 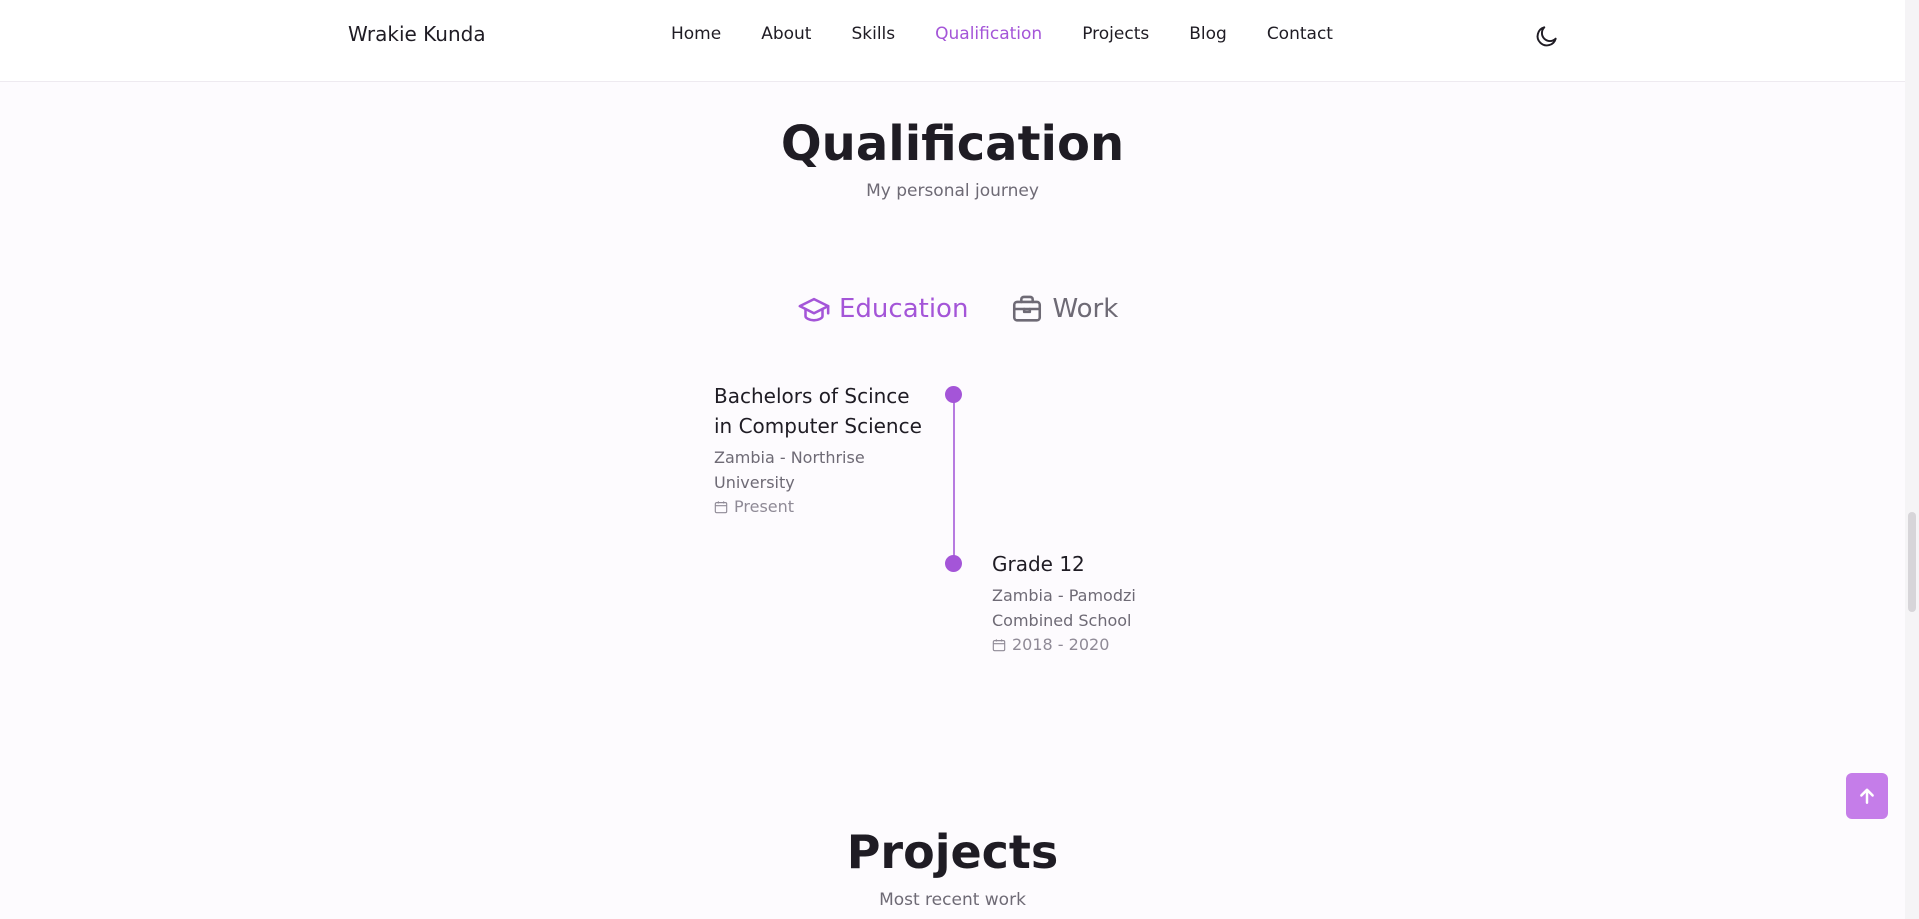 What do you see at coordinates (417, 34) in the screenshot?
I see `site-logo: Wrakie Kunda` at bounding box center [417, 34].